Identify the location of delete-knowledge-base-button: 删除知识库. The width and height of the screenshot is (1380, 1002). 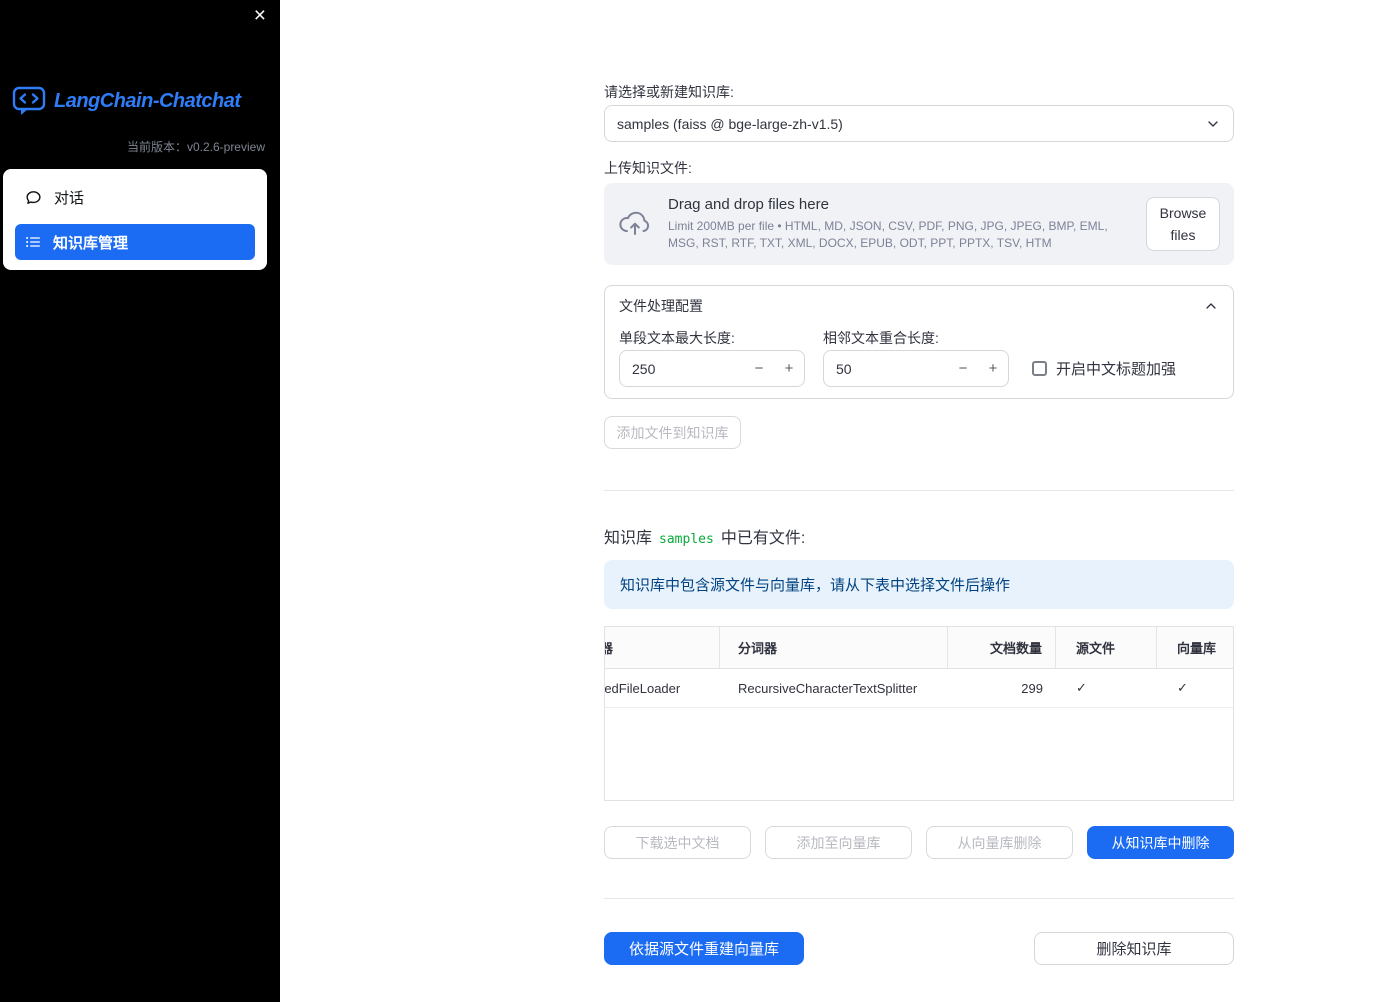
(1134, 948).